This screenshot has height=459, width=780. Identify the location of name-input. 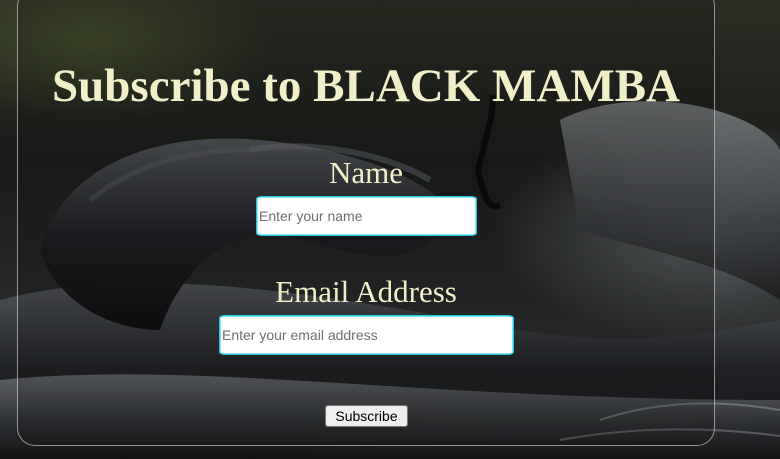
(366, 216).